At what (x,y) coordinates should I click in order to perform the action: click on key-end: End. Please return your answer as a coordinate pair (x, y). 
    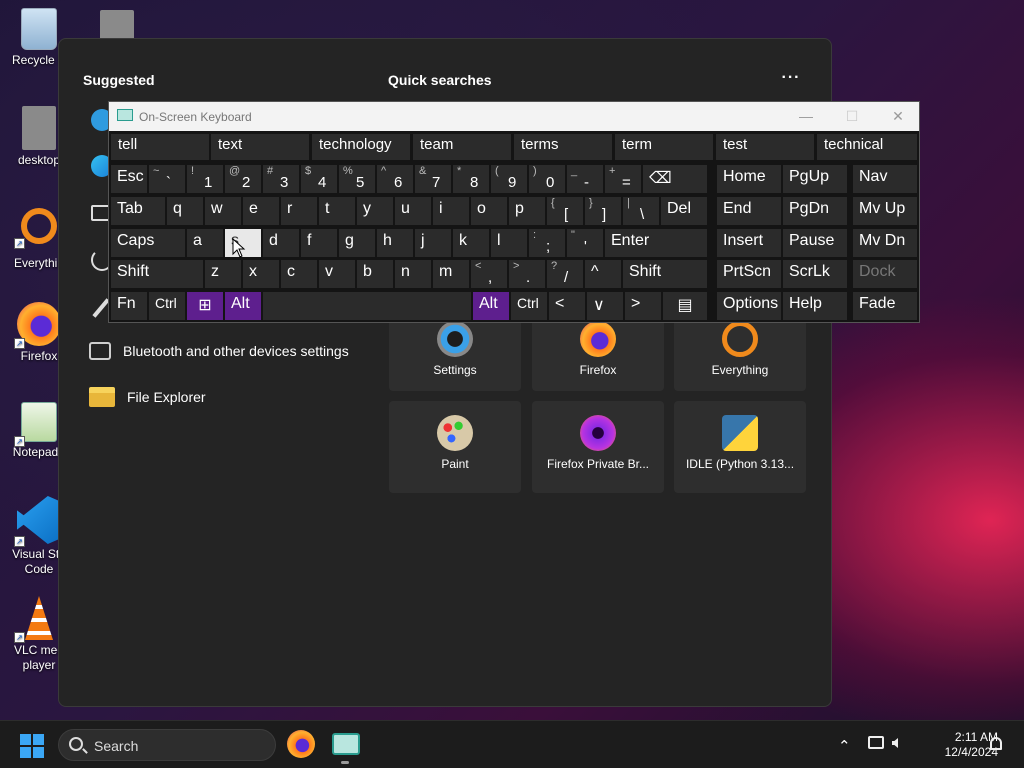
    Looking at the image, I should click on (749, 211).